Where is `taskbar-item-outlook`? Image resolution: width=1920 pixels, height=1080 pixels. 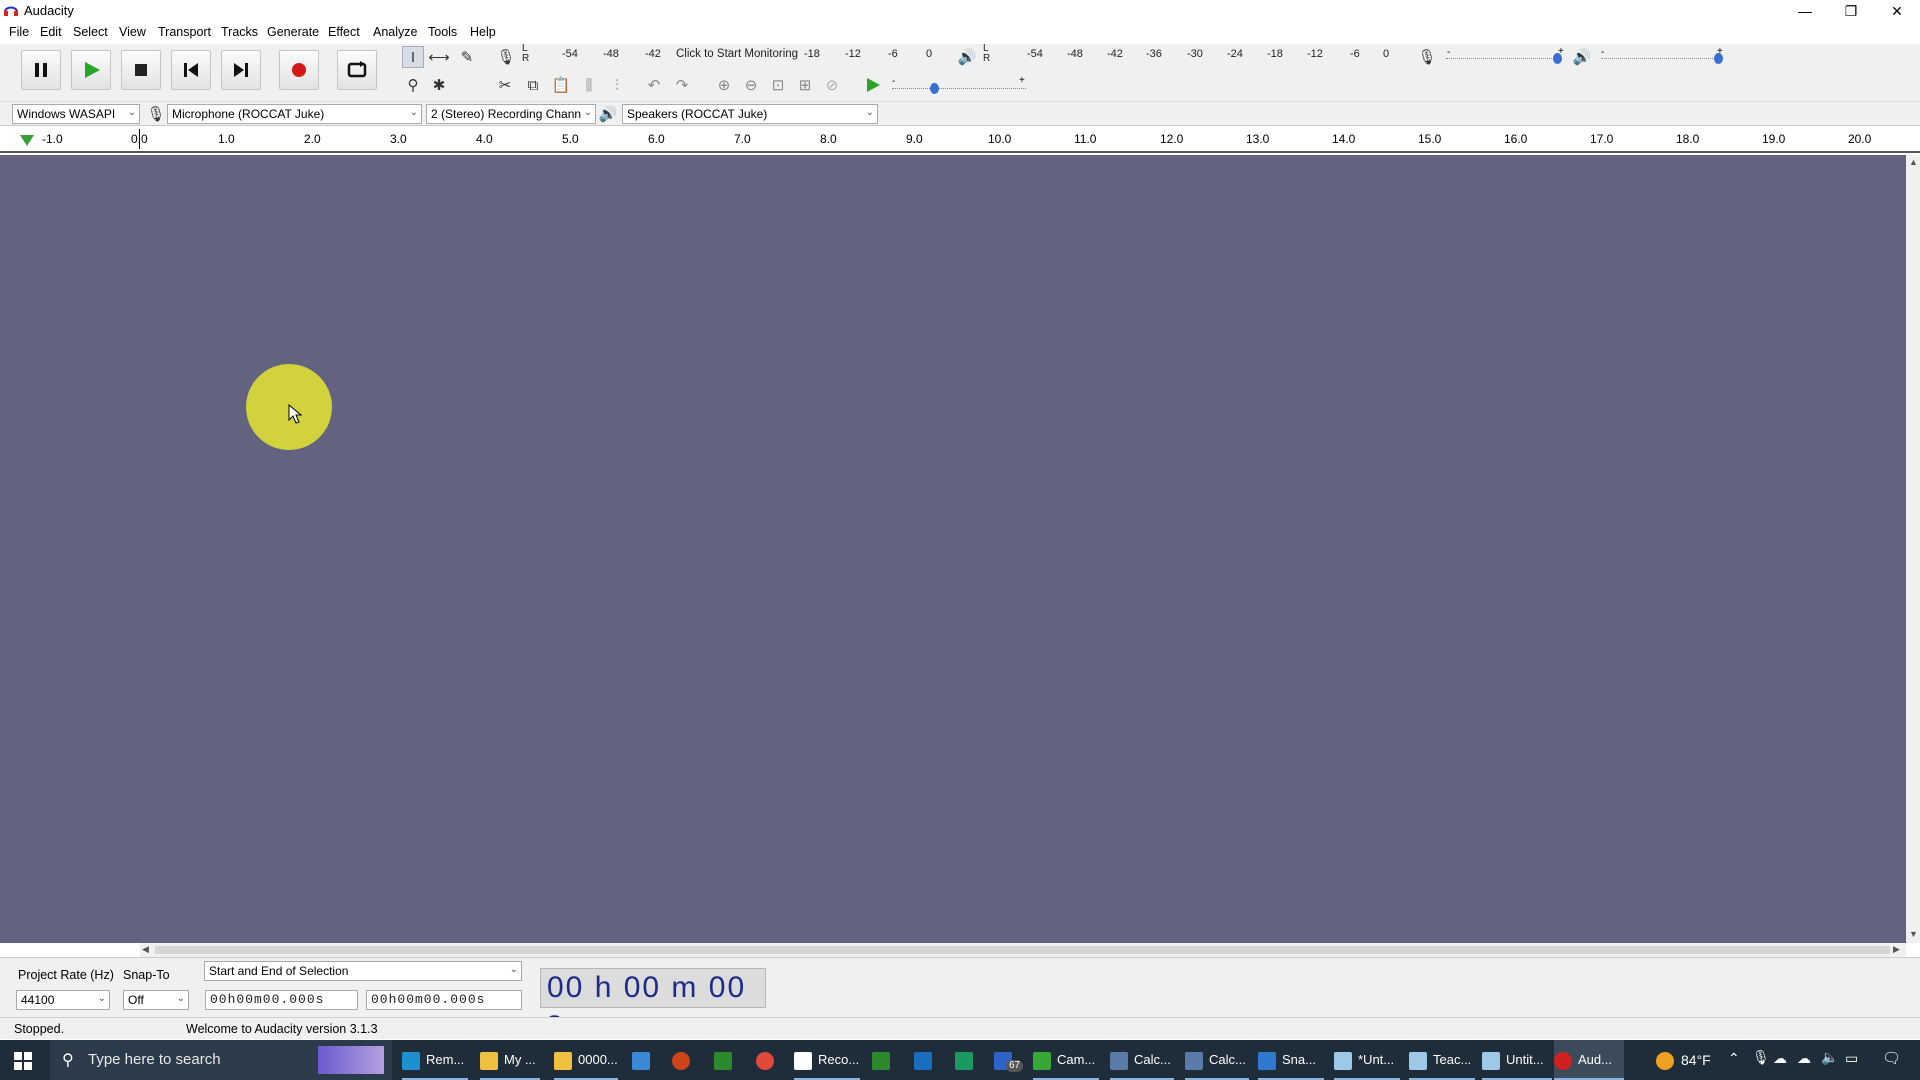
taskbar-item-outlook is located at coordinates (925, 1060).